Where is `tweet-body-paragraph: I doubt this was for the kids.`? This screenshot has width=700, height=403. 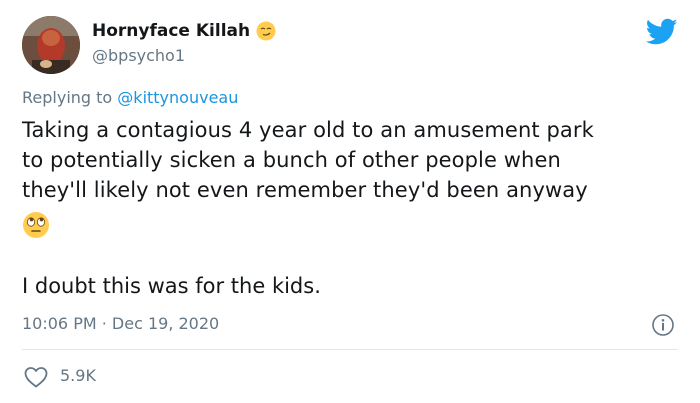
tweet-body-paragraph: I doubt this was for the kids. is located at coordinates (171, 286).